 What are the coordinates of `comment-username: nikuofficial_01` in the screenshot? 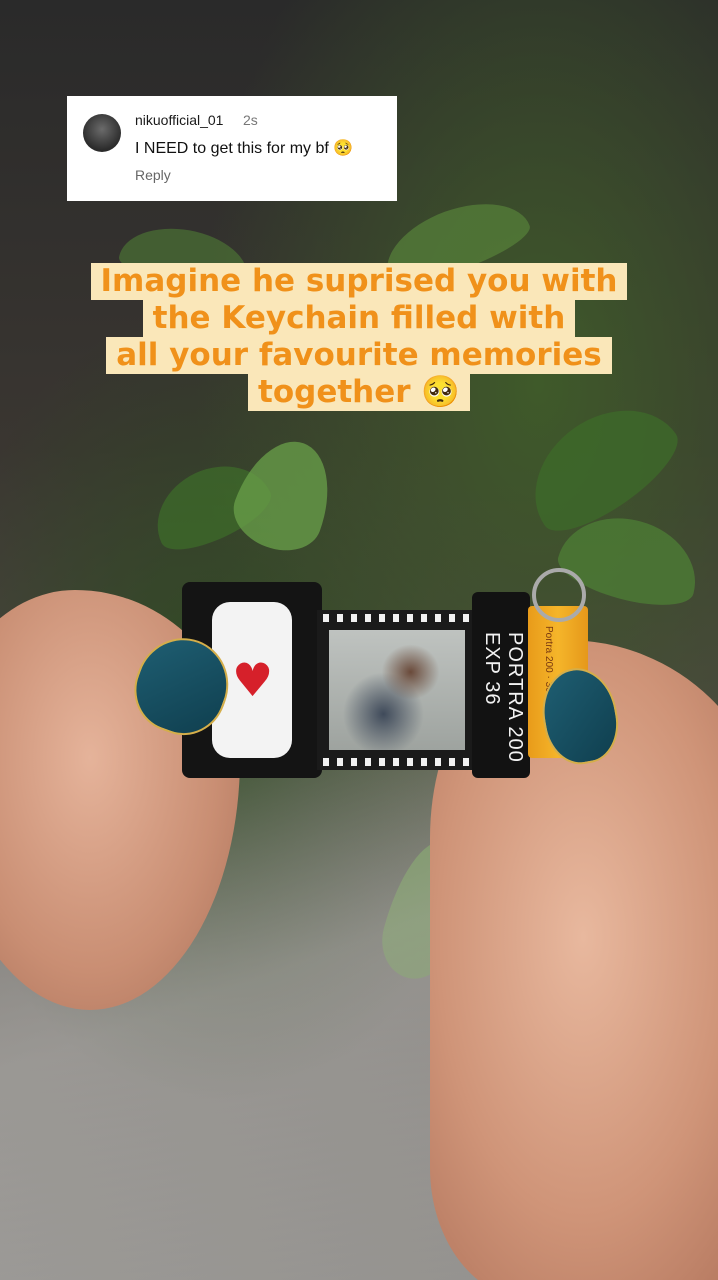 It's located at (179, 120).